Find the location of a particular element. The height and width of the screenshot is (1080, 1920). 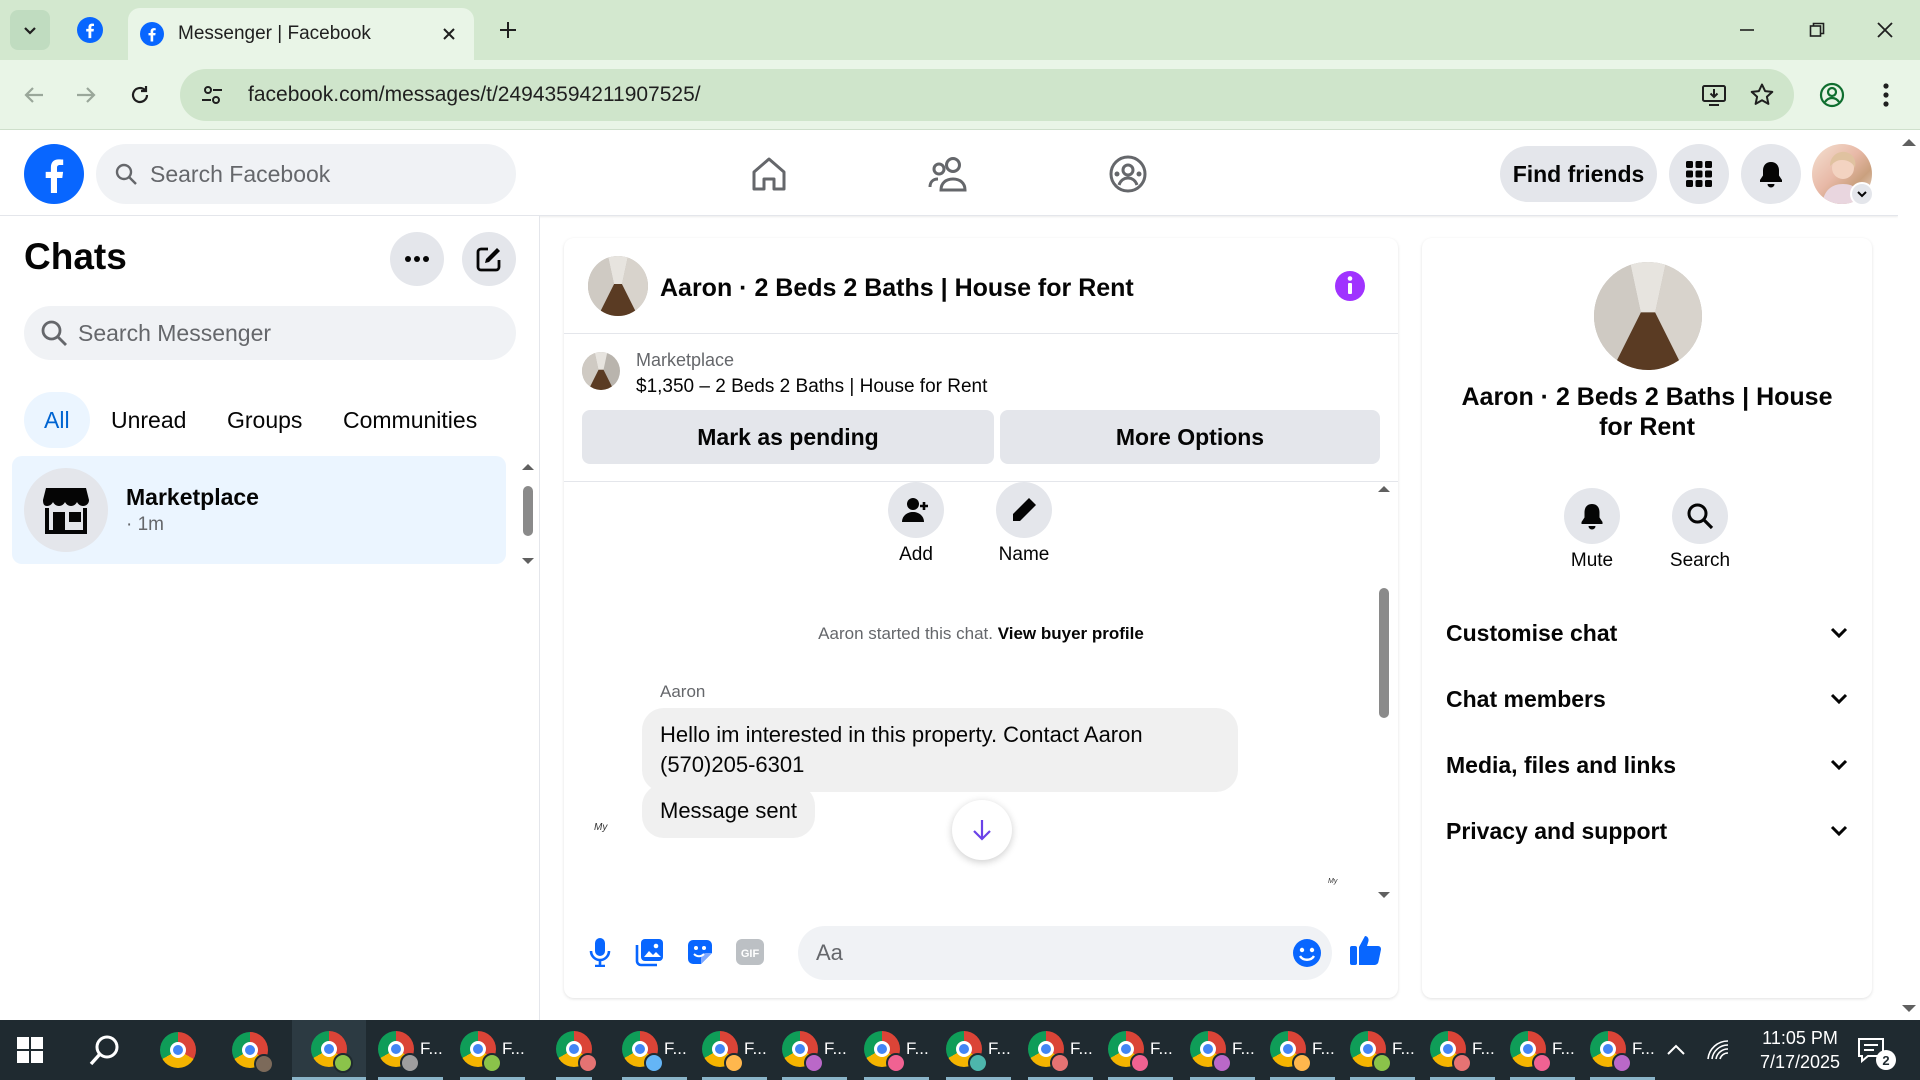

profile-button is located at coordinates (1832, 95).